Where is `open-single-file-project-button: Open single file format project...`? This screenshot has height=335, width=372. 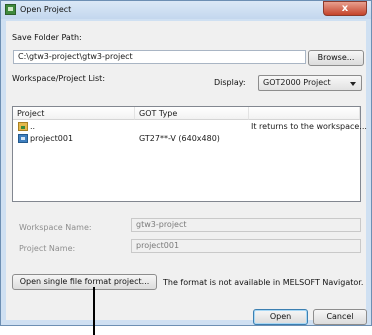 open-single-file-project-button: Open single file format project... is located at coordinates (84, 282).